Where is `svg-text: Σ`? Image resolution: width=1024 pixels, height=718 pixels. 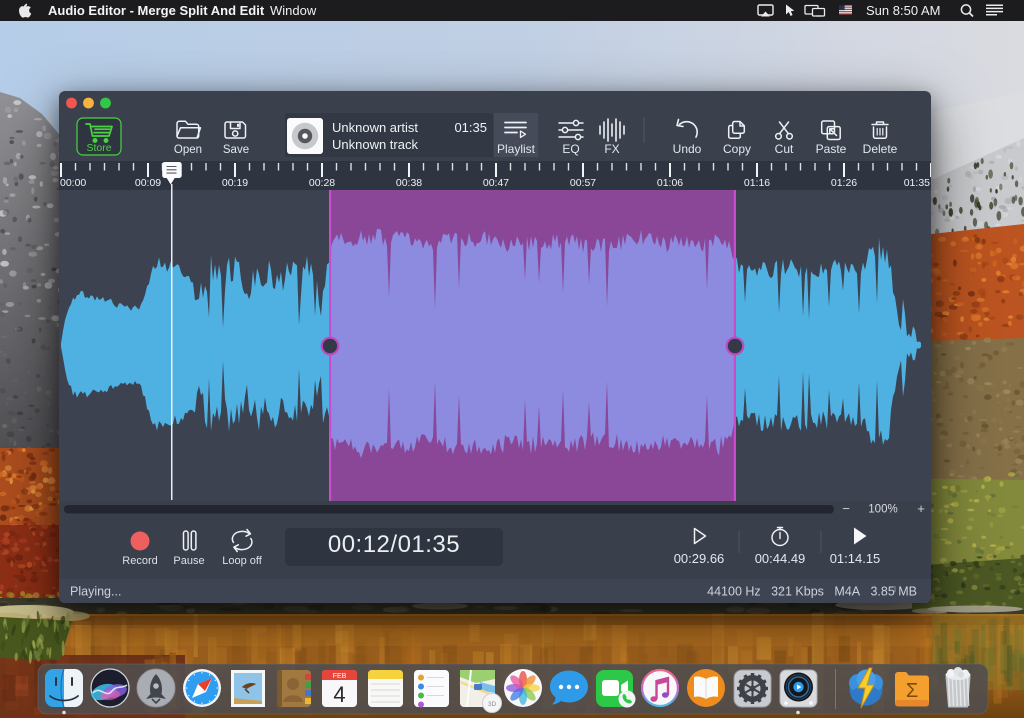
svg-text: Σ is located at coordinates (912, 691).